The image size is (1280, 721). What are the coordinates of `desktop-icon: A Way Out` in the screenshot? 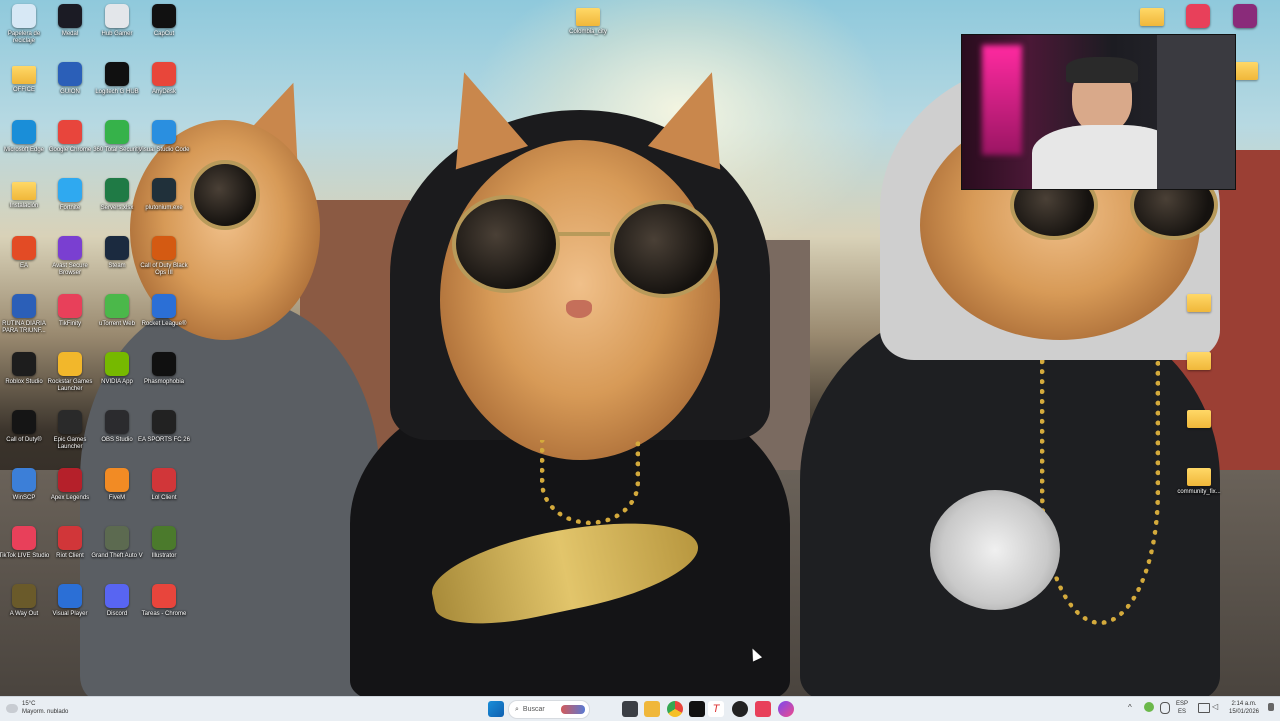 It's located at (24, 601).